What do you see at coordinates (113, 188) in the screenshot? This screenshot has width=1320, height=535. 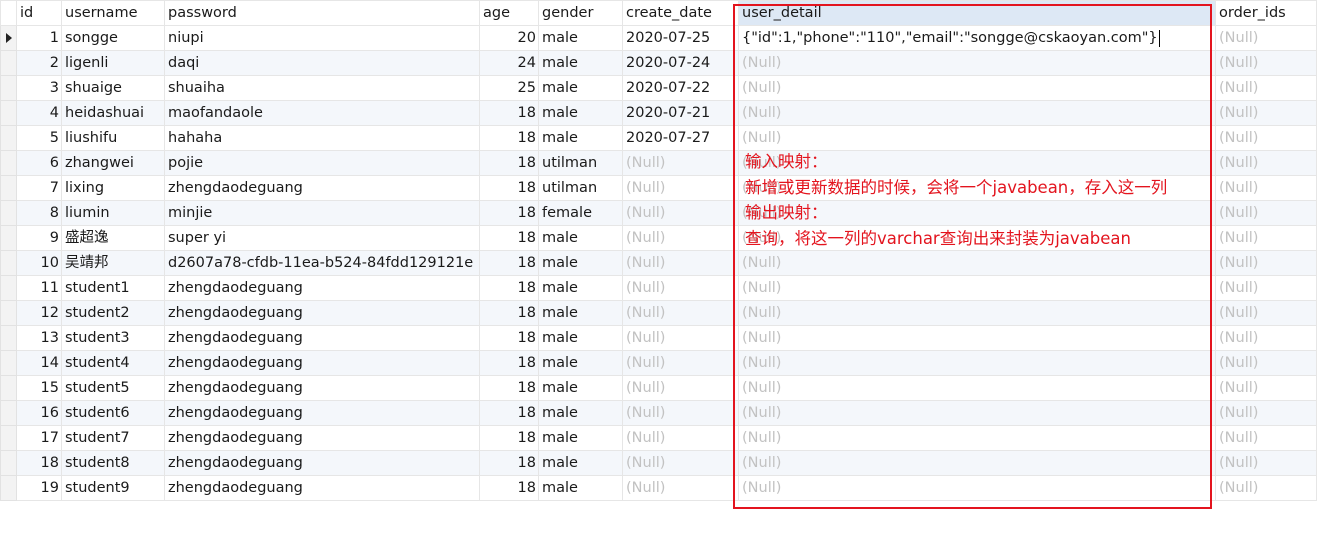 I see `cell-username: lixing` at bounding box center [113, 188].